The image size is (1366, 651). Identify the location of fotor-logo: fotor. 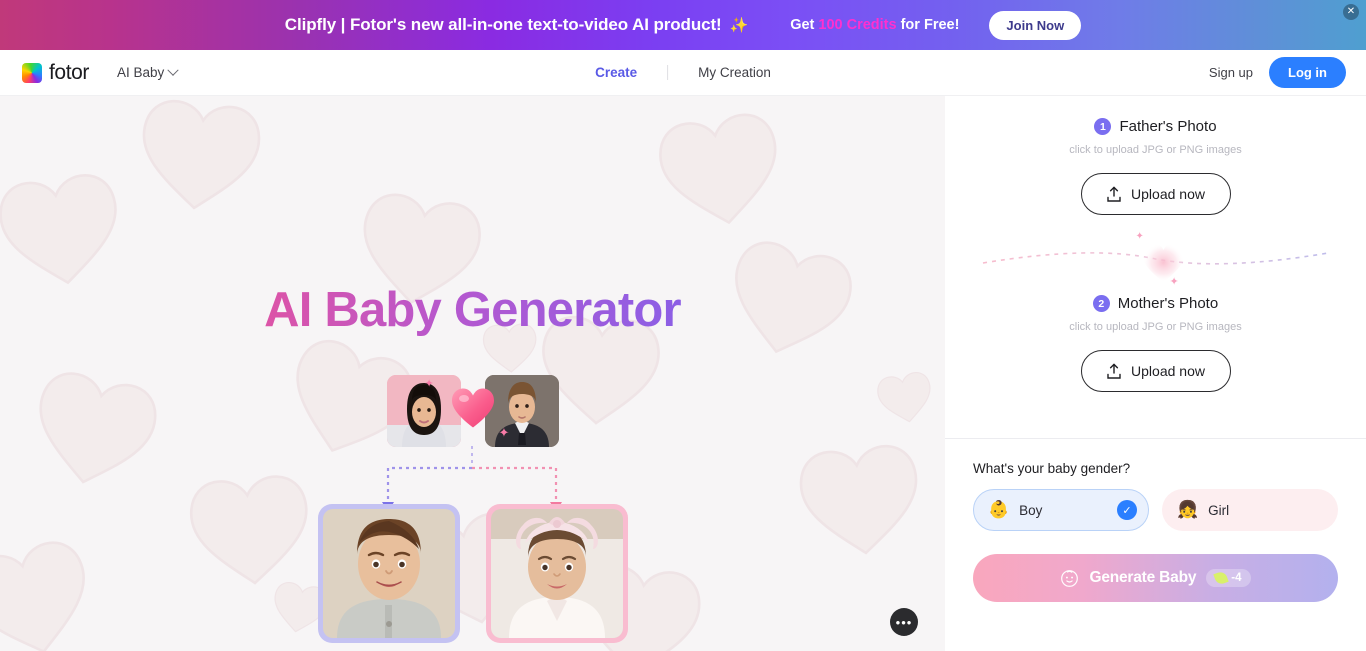
(55, 73).